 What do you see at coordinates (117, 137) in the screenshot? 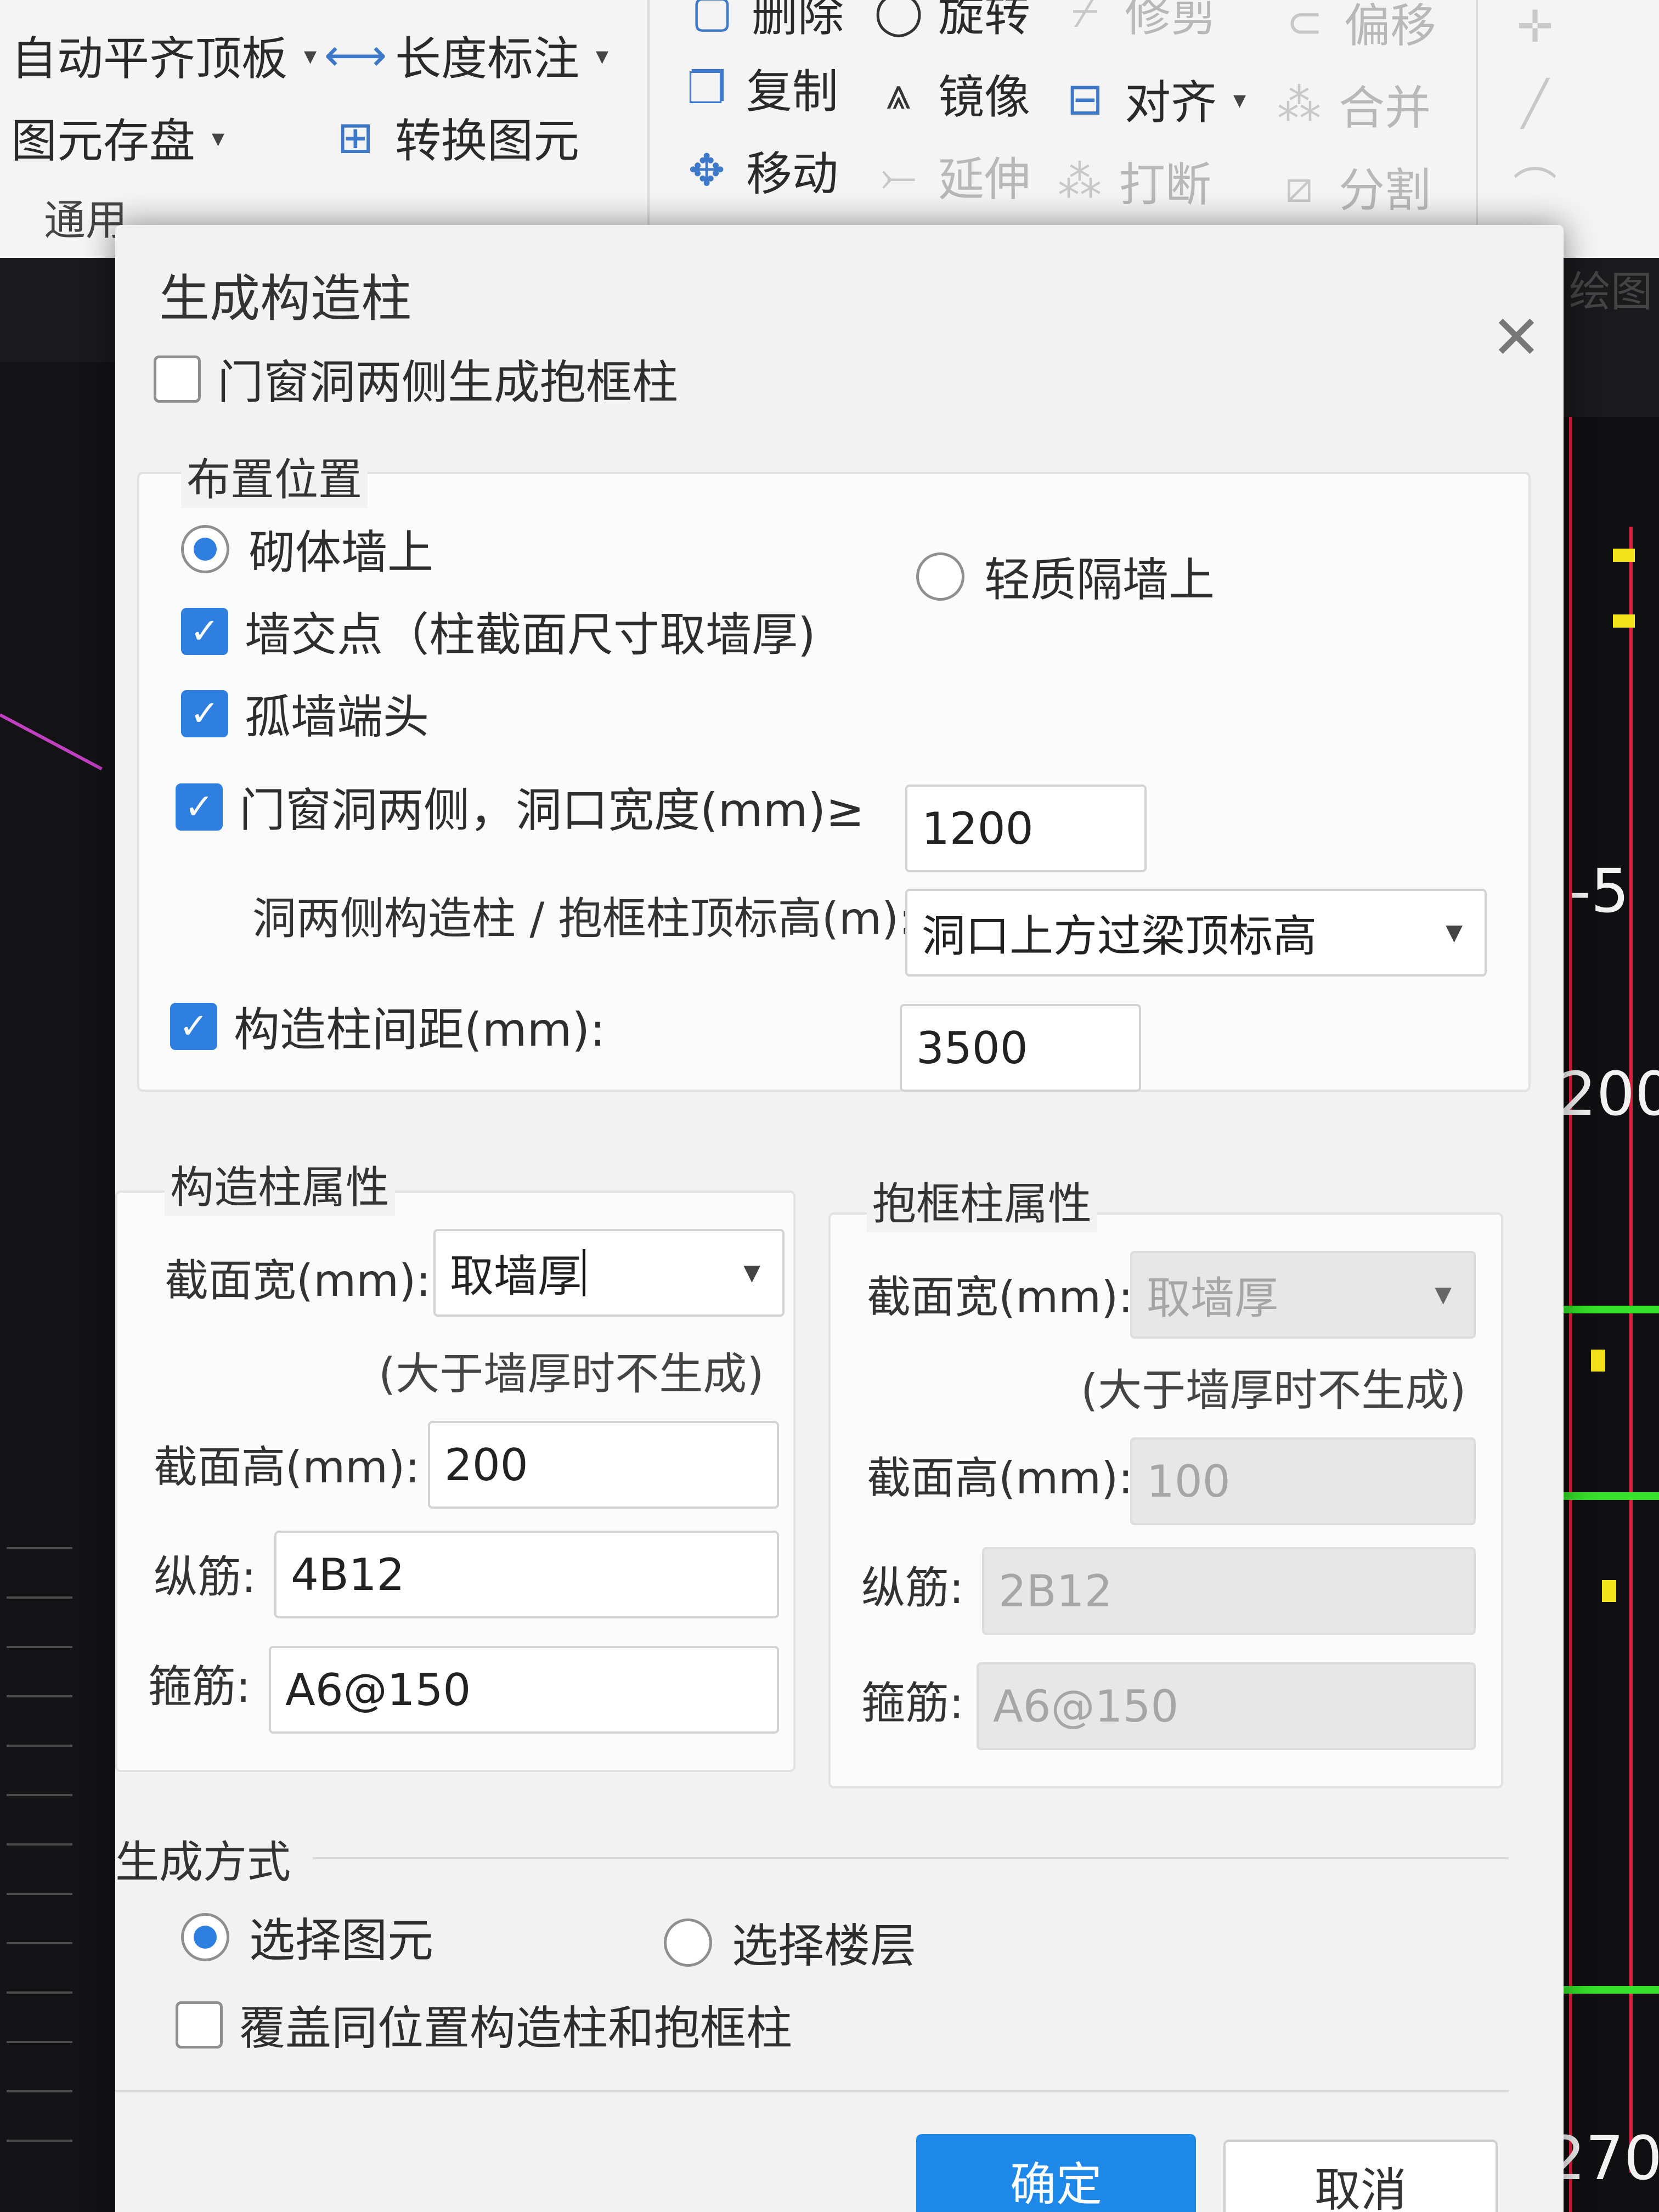
I see `save-elements-button: 图元存盘 ▾` at bounding box center [117, 137].